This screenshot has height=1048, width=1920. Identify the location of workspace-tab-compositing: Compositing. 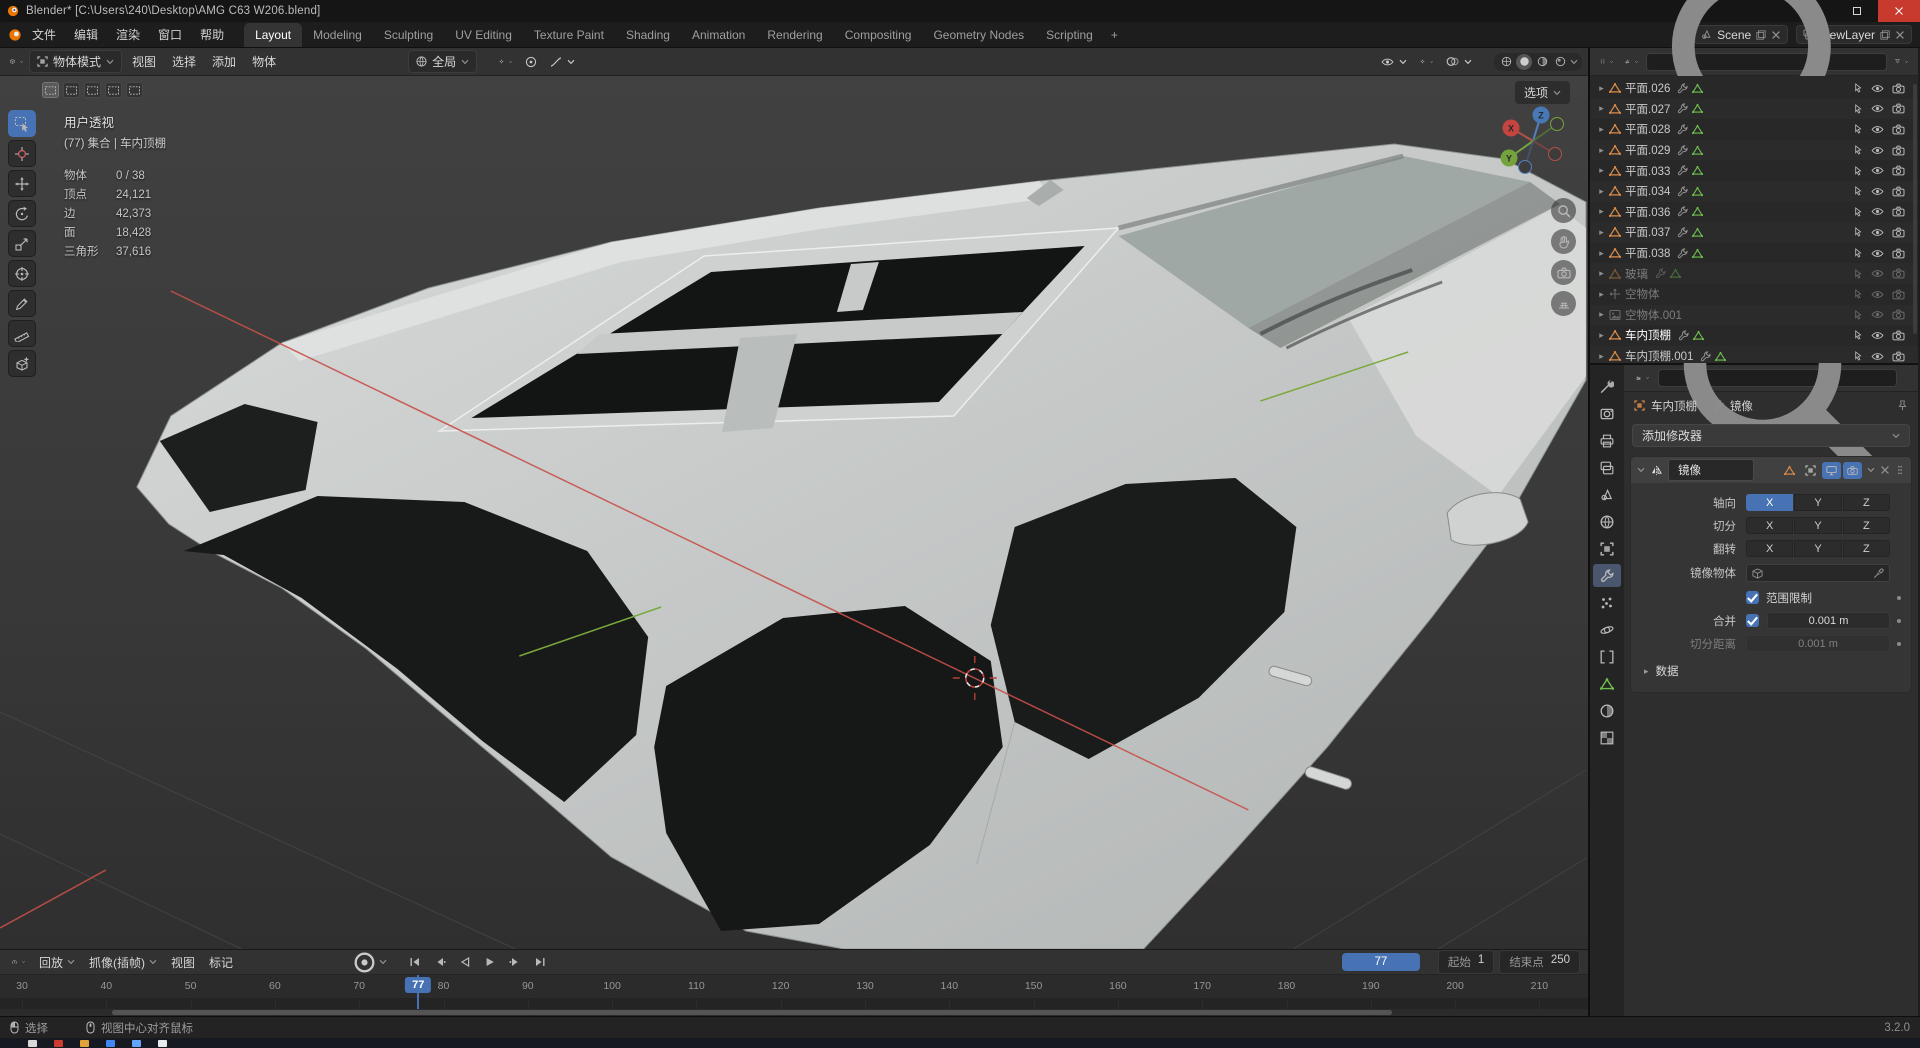
(878, 35).